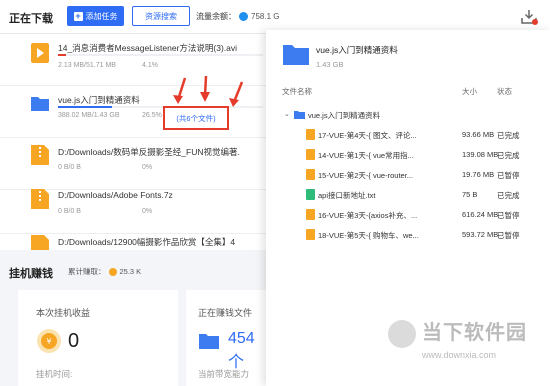 The width and height of the screenshot is (550, 386). Describe the element at coordinates (297, 91) in the screenshot. I see `column-header-name: 文件名称` at that location.